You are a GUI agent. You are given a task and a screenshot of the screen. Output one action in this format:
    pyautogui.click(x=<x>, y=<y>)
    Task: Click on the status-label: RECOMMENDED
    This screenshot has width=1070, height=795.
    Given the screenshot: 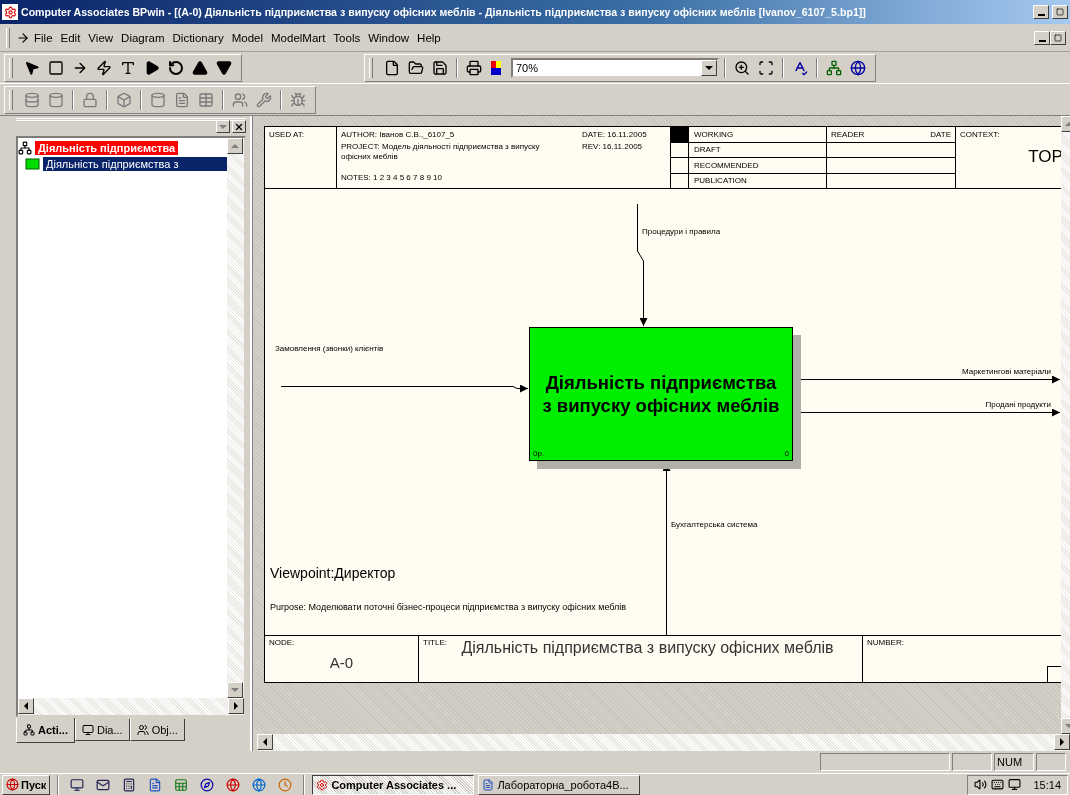 What is the action you would take?
    pyautogui.click(x=726, y=165)
    